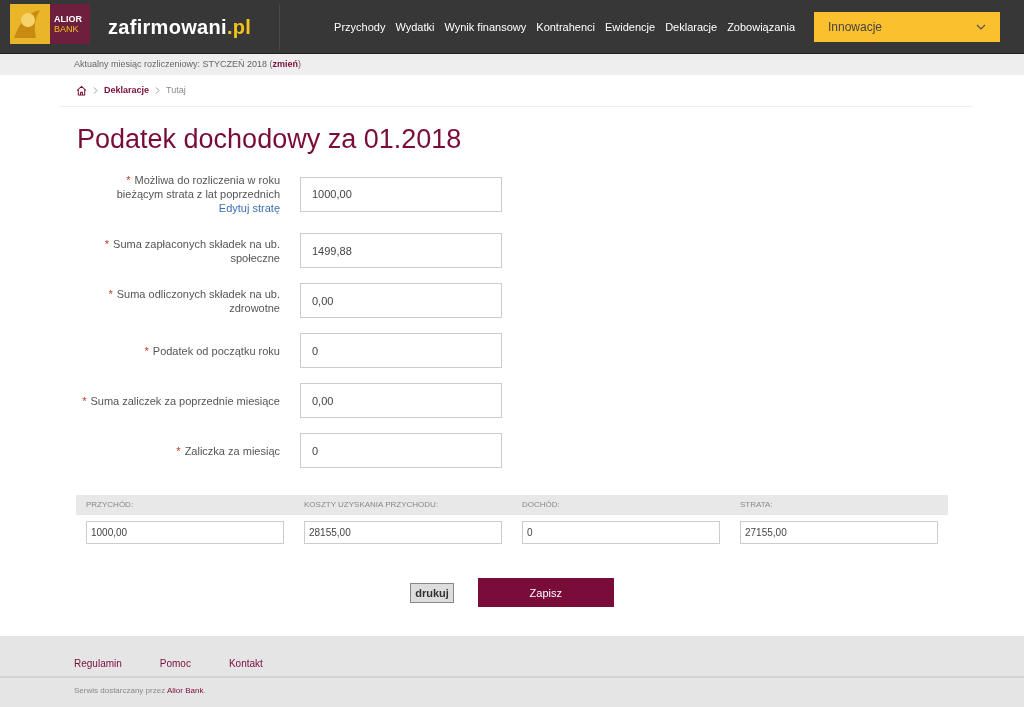  I want to click on breadcrumb-link: Deklaracje, so click(127, 90).